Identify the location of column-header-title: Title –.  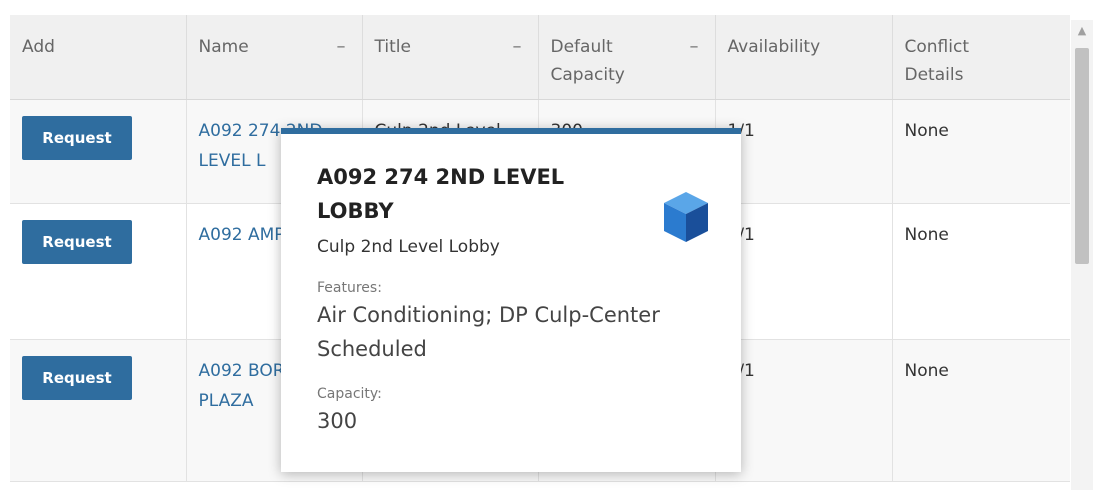
(450, 57).